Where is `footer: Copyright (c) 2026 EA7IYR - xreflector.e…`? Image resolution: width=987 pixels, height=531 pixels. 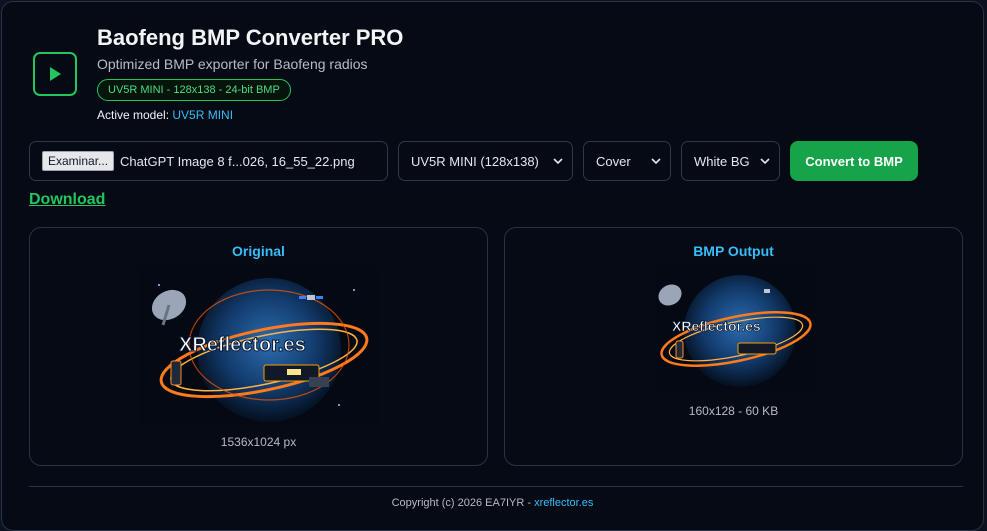 footer: Copyright (c) 2026 EA7IYR - xreflector.e… is located at coordinates (492, 503).